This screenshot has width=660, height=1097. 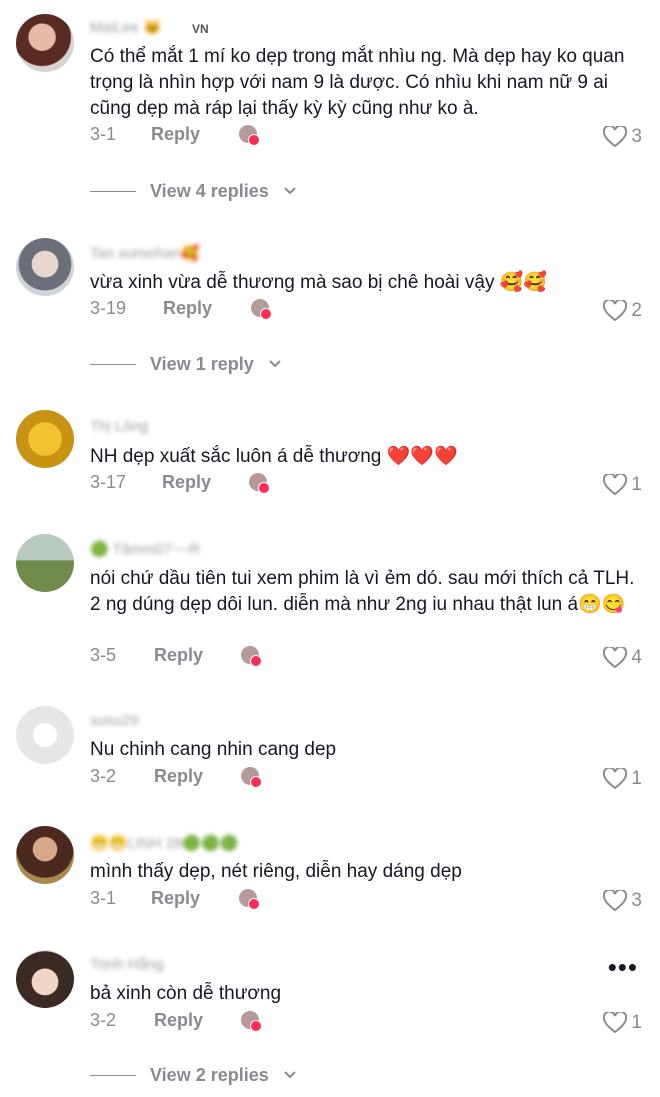 I want to click on view-replies-label: View 4 replies, so click(x=209, y=190).